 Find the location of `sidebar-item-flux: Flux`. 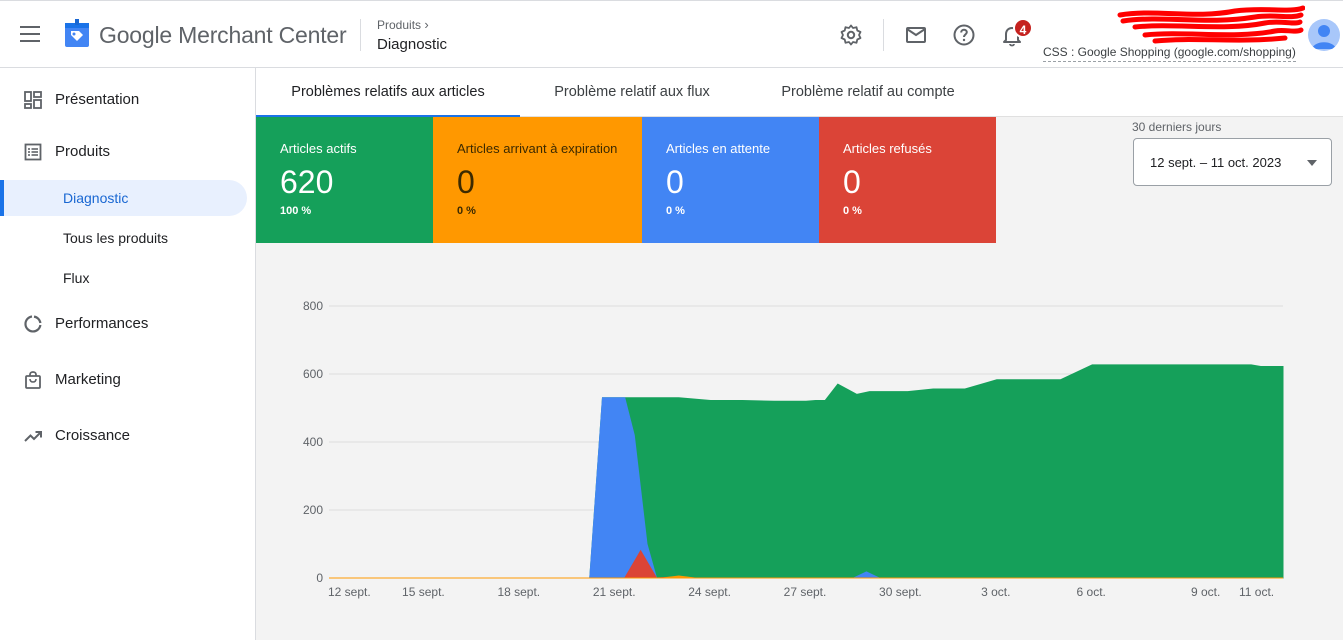

sidebar-item-flux: Flux is located at coordinates (123, 278).